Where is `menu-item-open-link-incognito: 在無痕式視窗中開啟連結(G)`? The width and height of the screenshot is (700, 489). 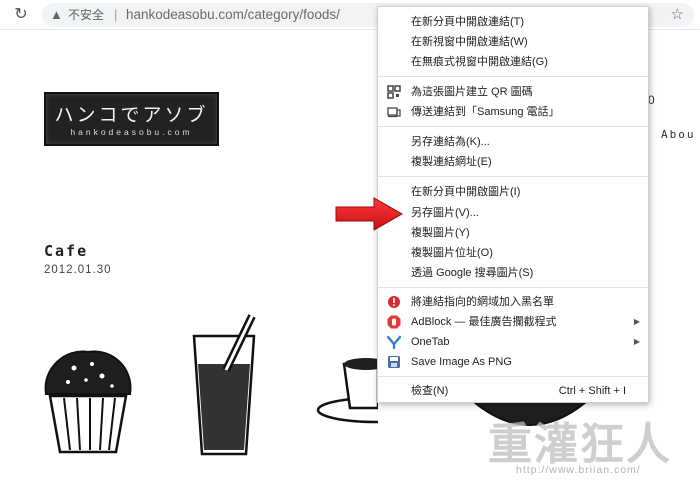 menu-item-open-link-incognito: 在無痕式視窗中開啟連結(G) is located at coordinates (513, 62).